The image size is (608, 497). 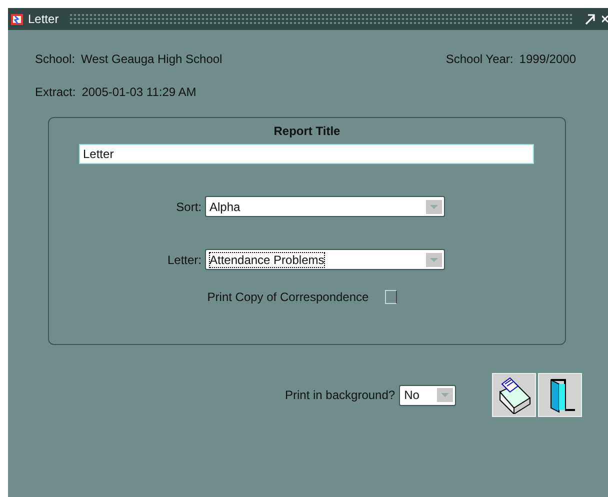 What do you see at coordinates (307, 131) in the screenshot?
I see `panel-title: Report Title` at bounding box center [307, 131].